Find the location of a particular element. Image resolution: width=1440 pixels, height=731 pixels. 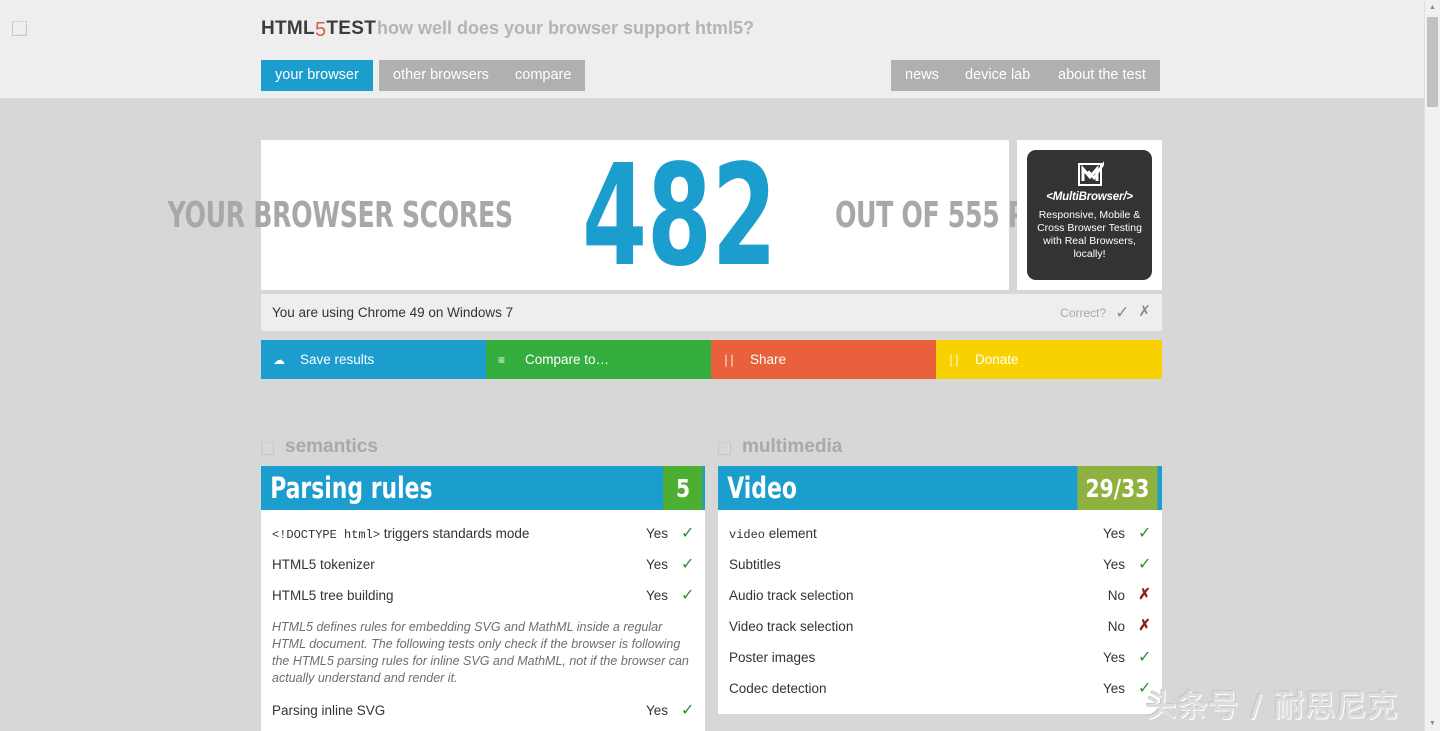

card-video-score: 29/33 is located at coordinates (1117, 488).